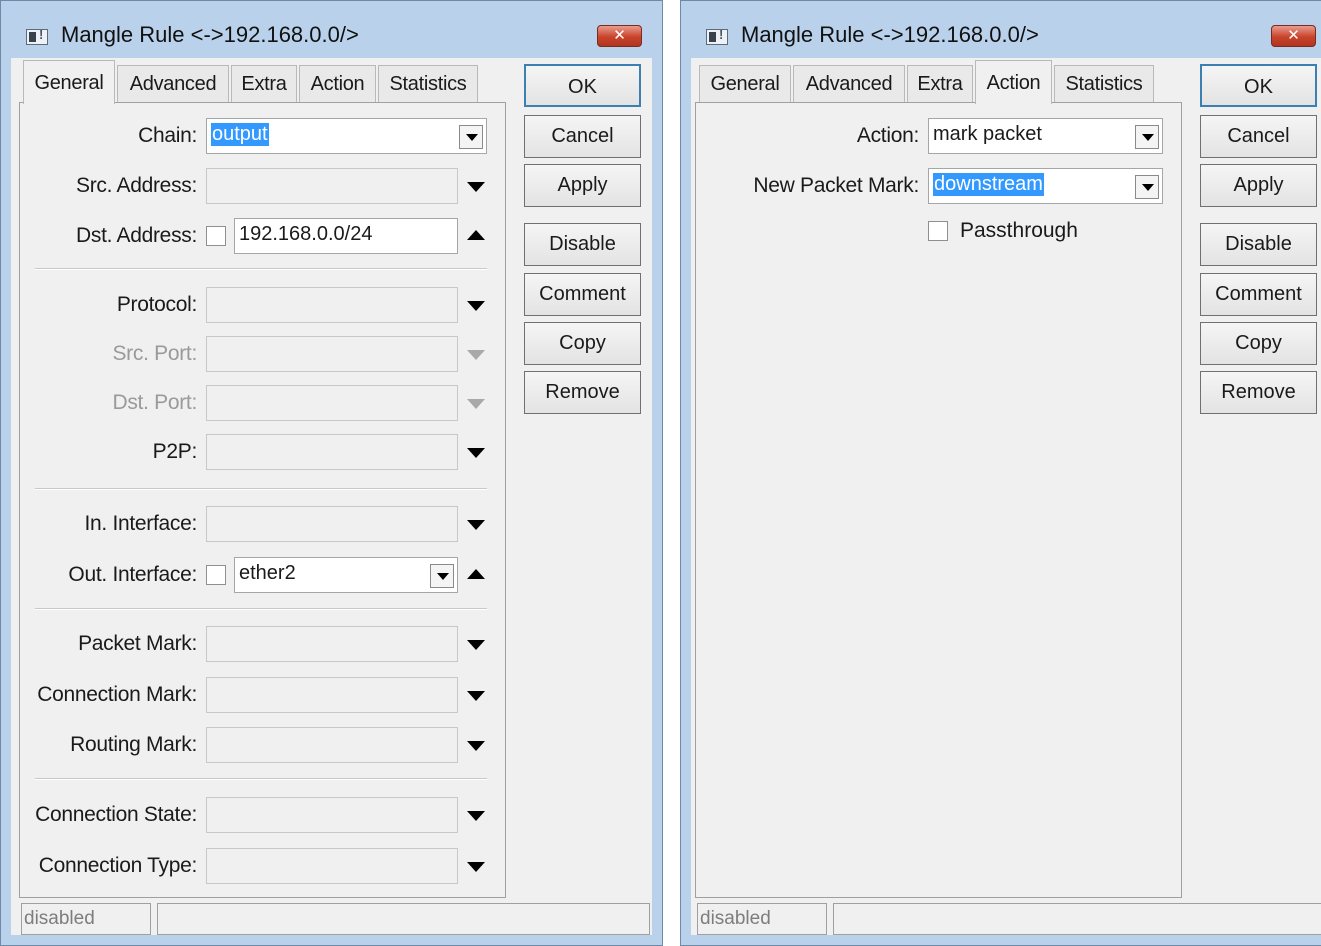 This screenshot has width=1321, height=946. What do you see at coordinates (762, 919) in the screenshot?
I see `status-state: disabled` at bounding box center [762, 919].